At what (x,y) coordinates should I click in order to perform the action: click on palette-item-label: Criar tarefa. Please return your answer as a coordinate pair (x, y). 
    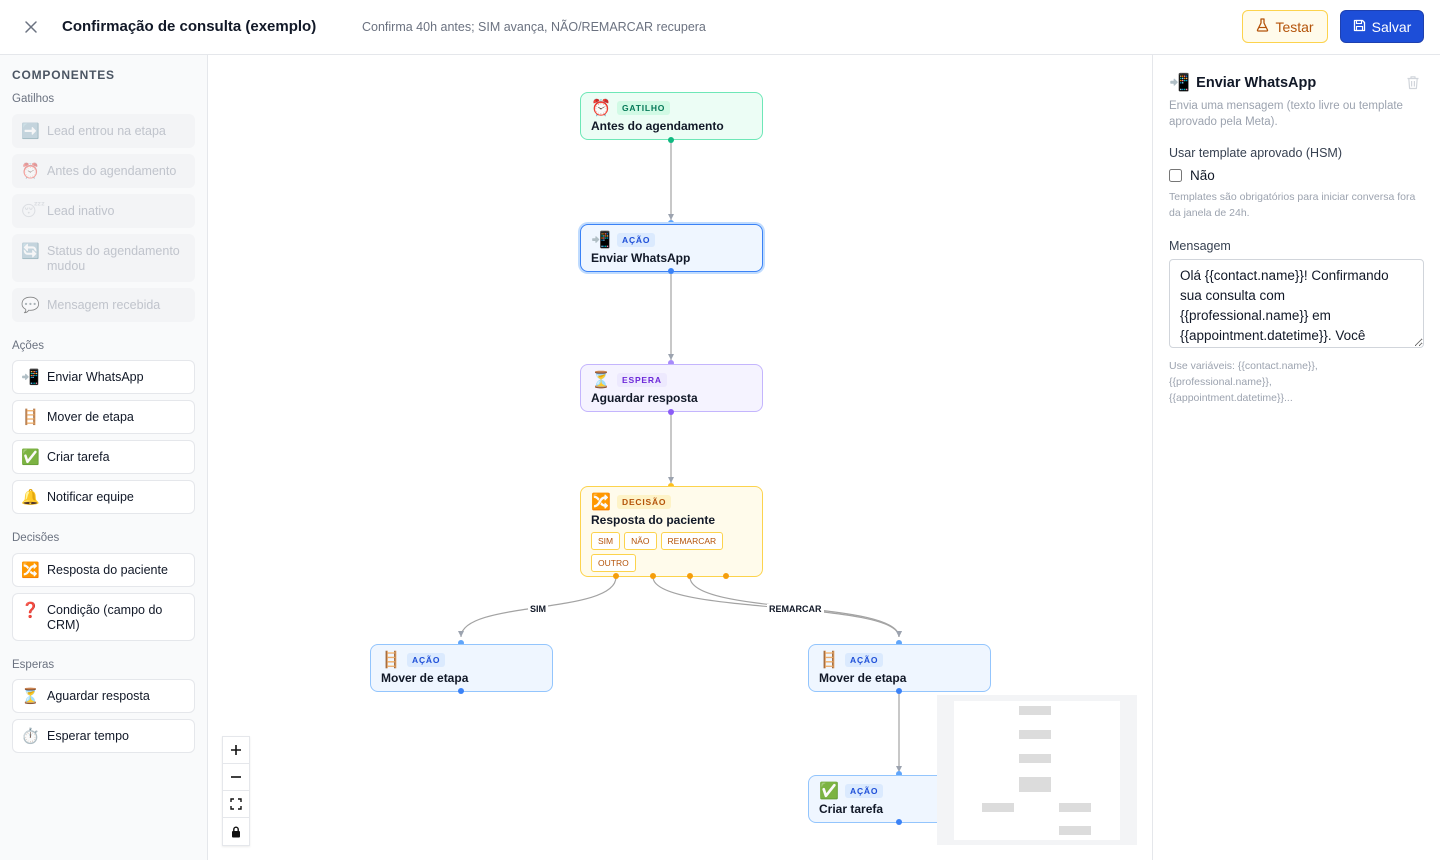
    Looking at the image, I should click on (78, 457).